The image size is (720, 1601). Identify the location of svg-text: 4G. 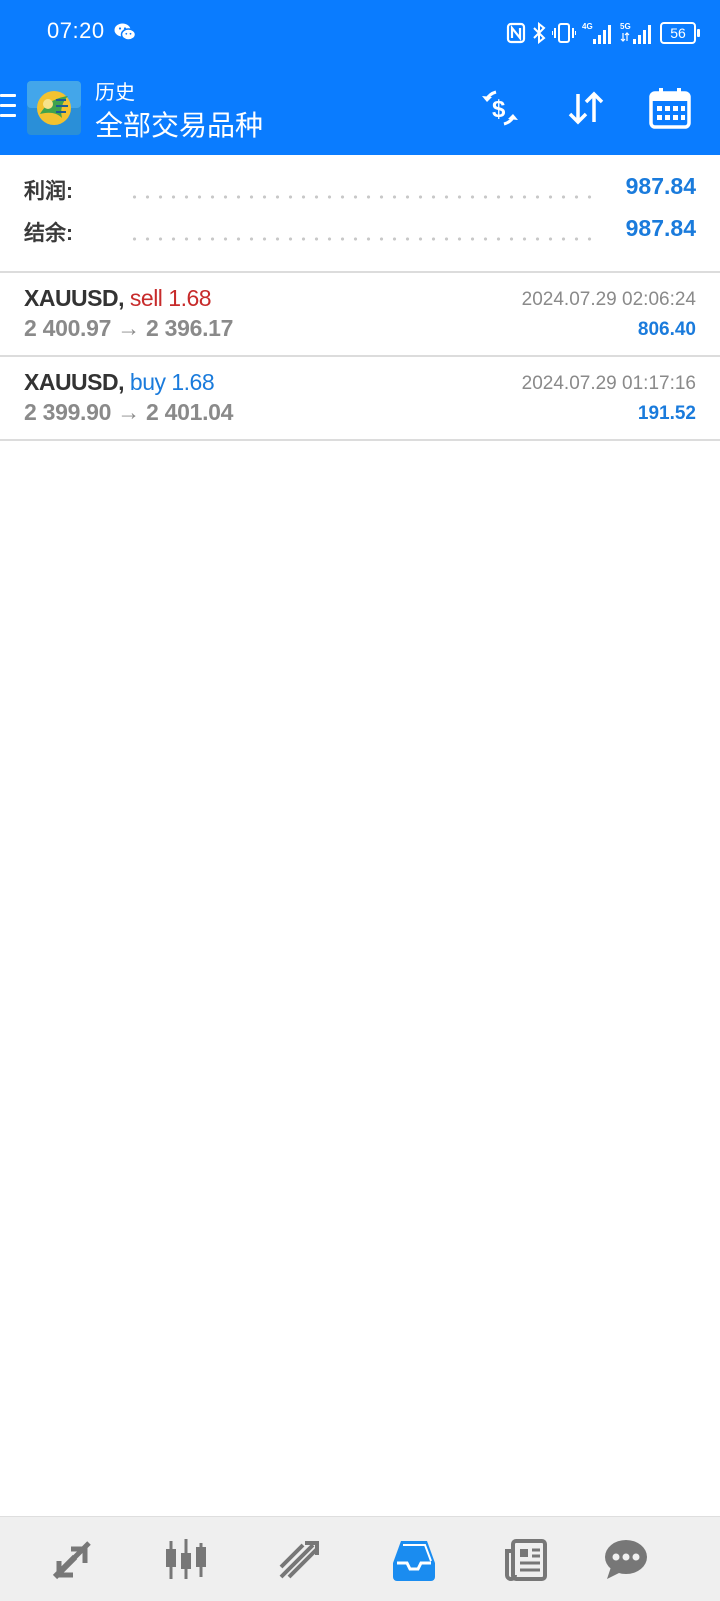
(587, 26).